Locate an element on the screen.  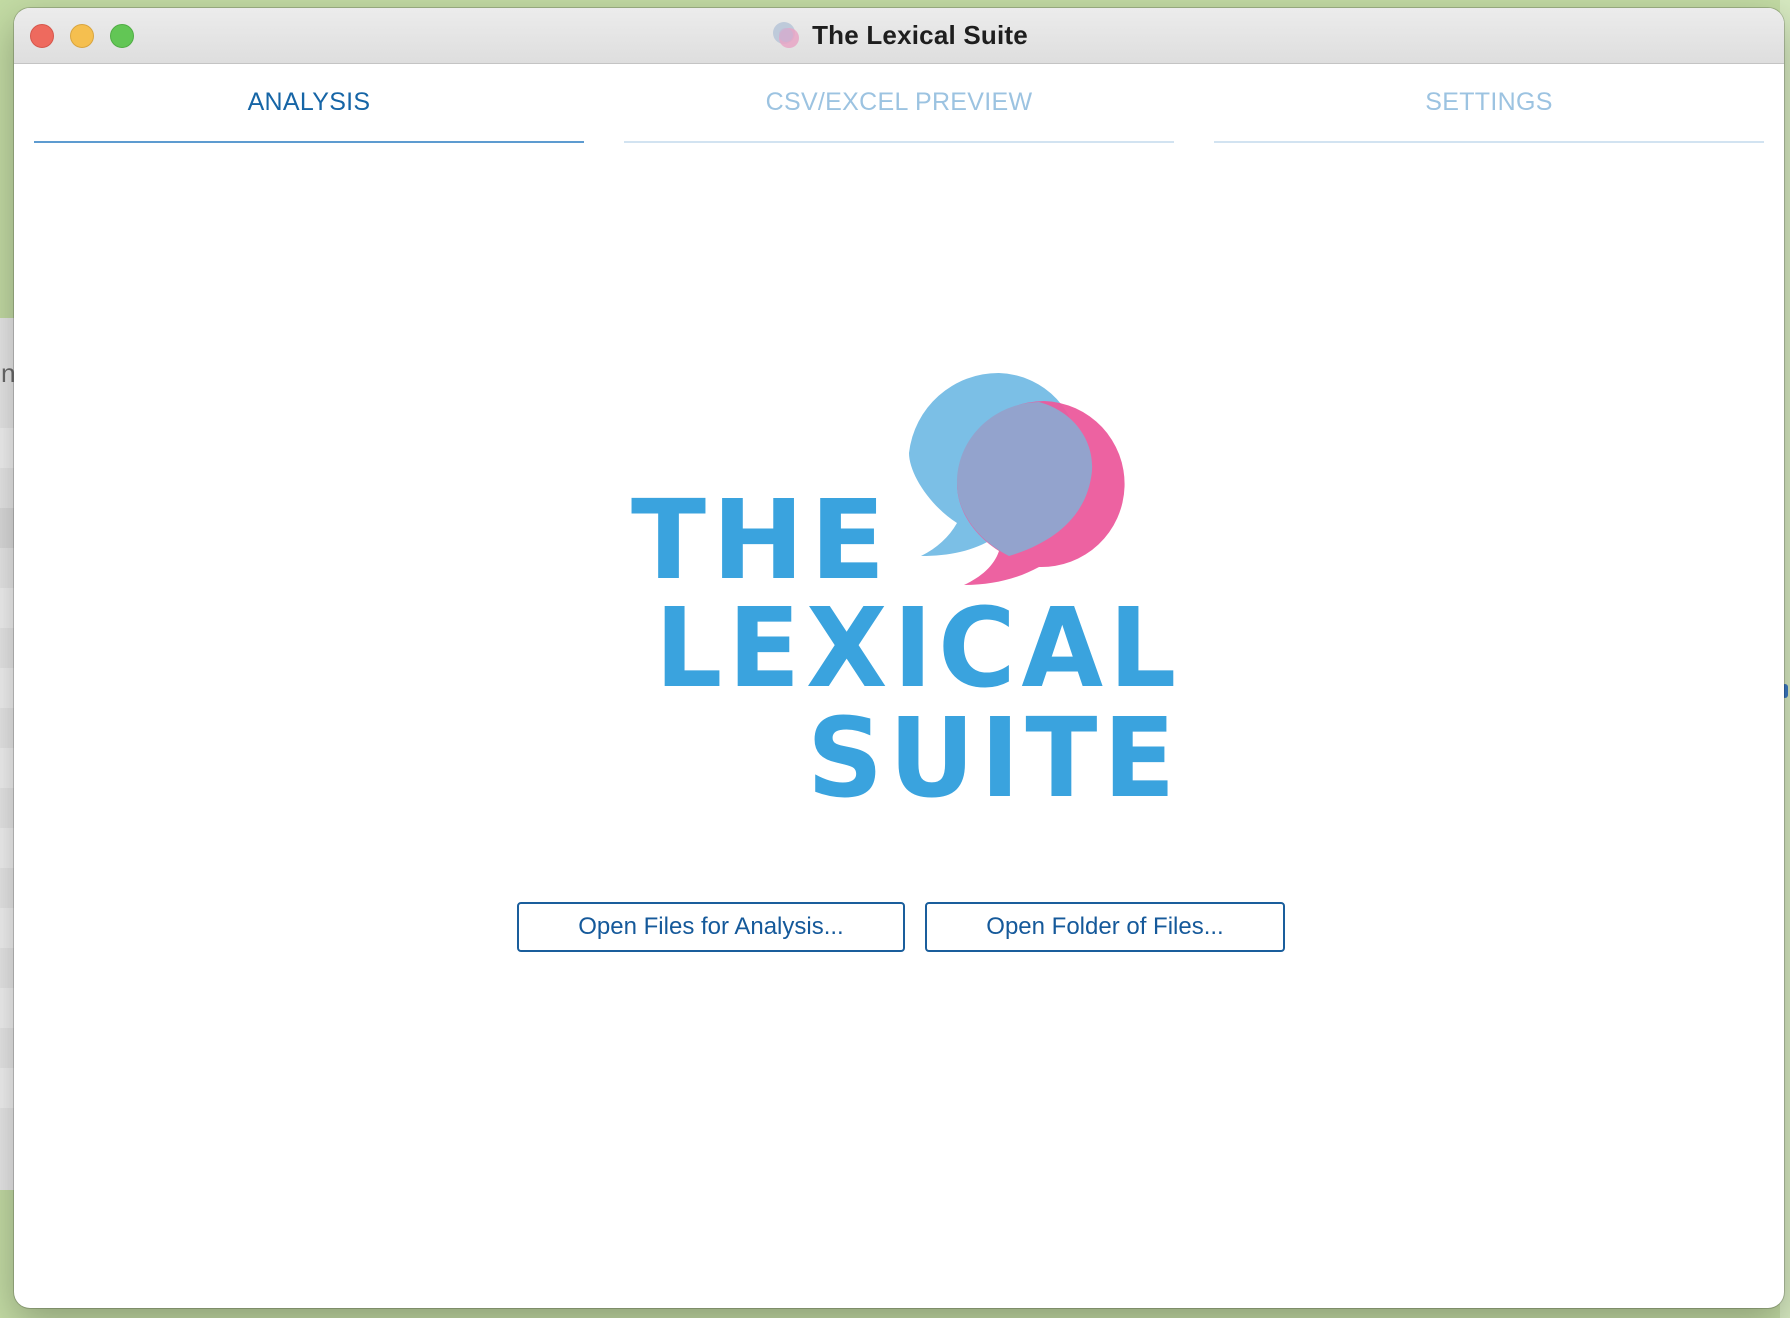
lexical-suite-logo: THE LEXICAL SUITE is located at coordinates (919, 588).